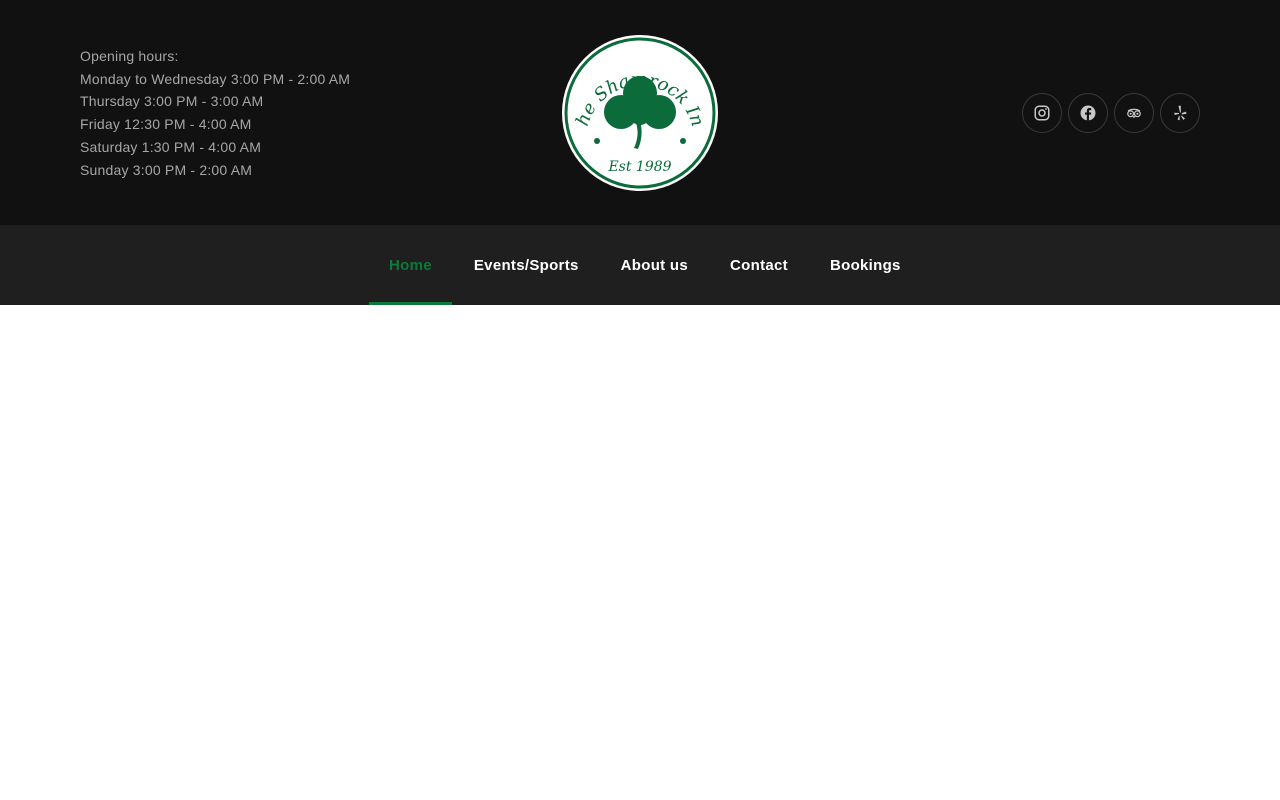 Image resolution: width=1280 pixels, height=800 pixels. I want to click on facebook-button, so click(1088, 113).